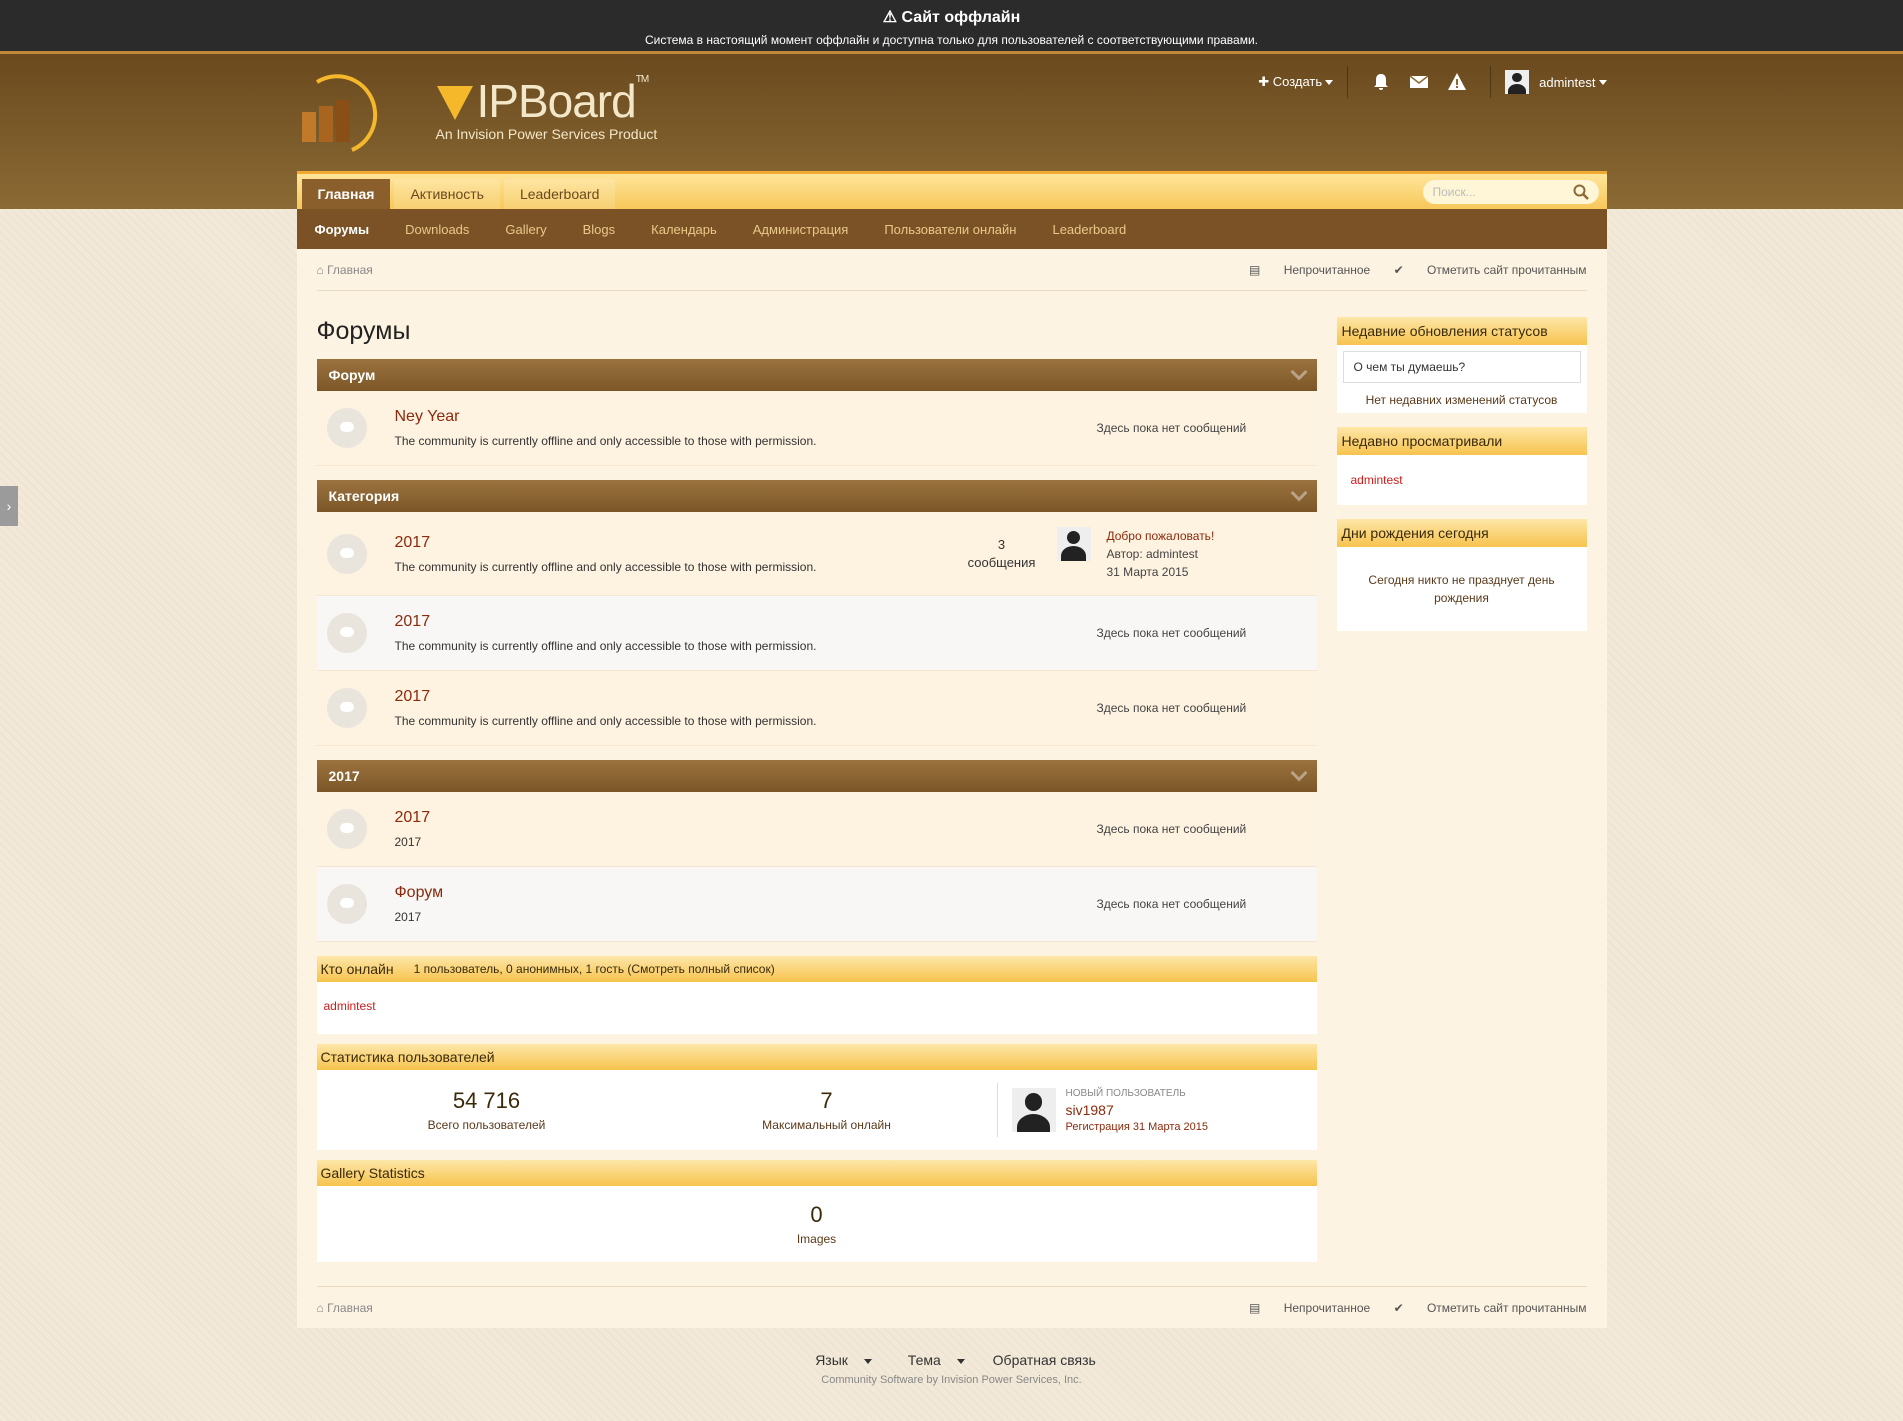 The height and width of the screenshot is (1421, 1903). Describe the element at coordinates (350, 1006) in the screenshot. I see `online-user-link: admintest` at that location.